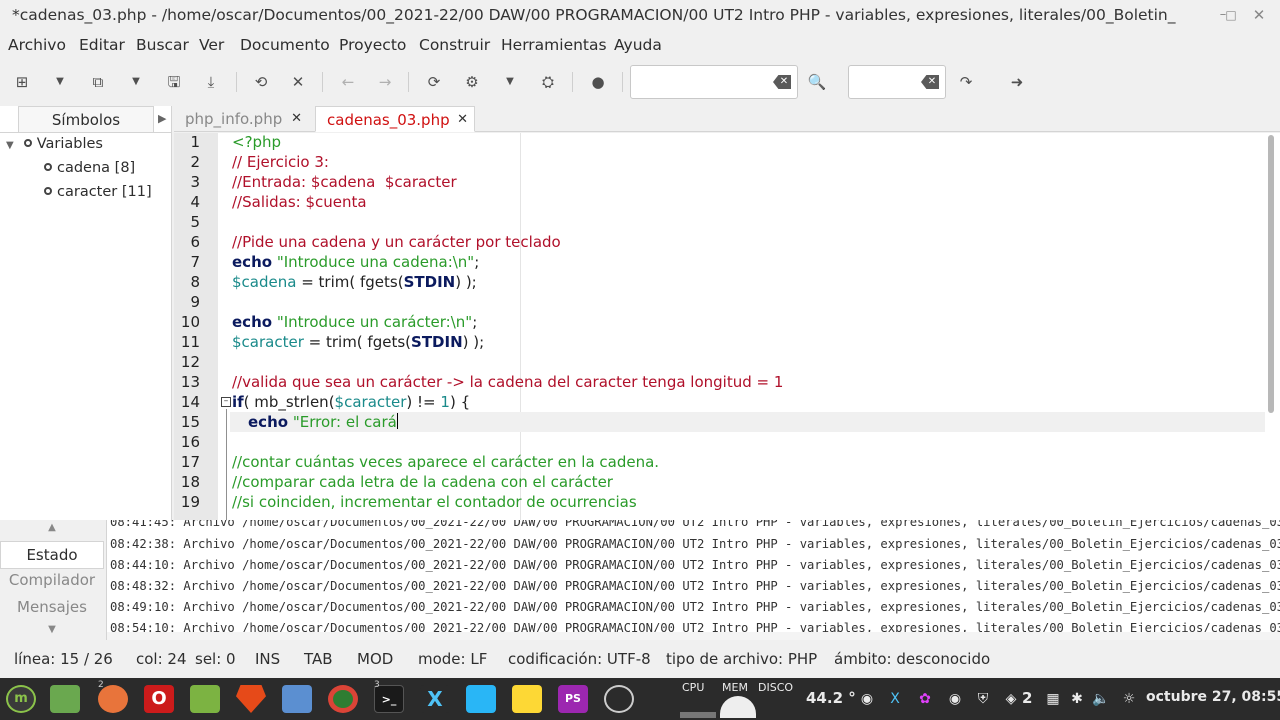 This screenshot has width=1280, height=720. I want to click on build-gear-icon: ⚙, so click(472, 82).